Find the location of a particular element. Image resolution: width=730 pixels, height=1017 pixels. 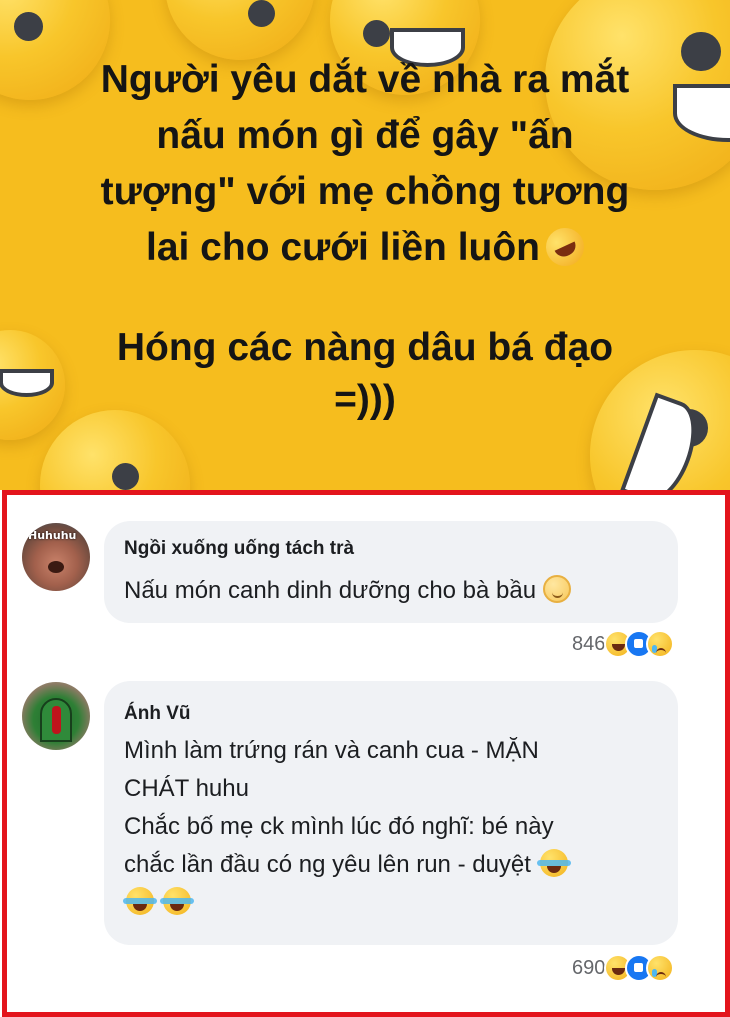

crying-face-icon is located at coordinates (56, 567).